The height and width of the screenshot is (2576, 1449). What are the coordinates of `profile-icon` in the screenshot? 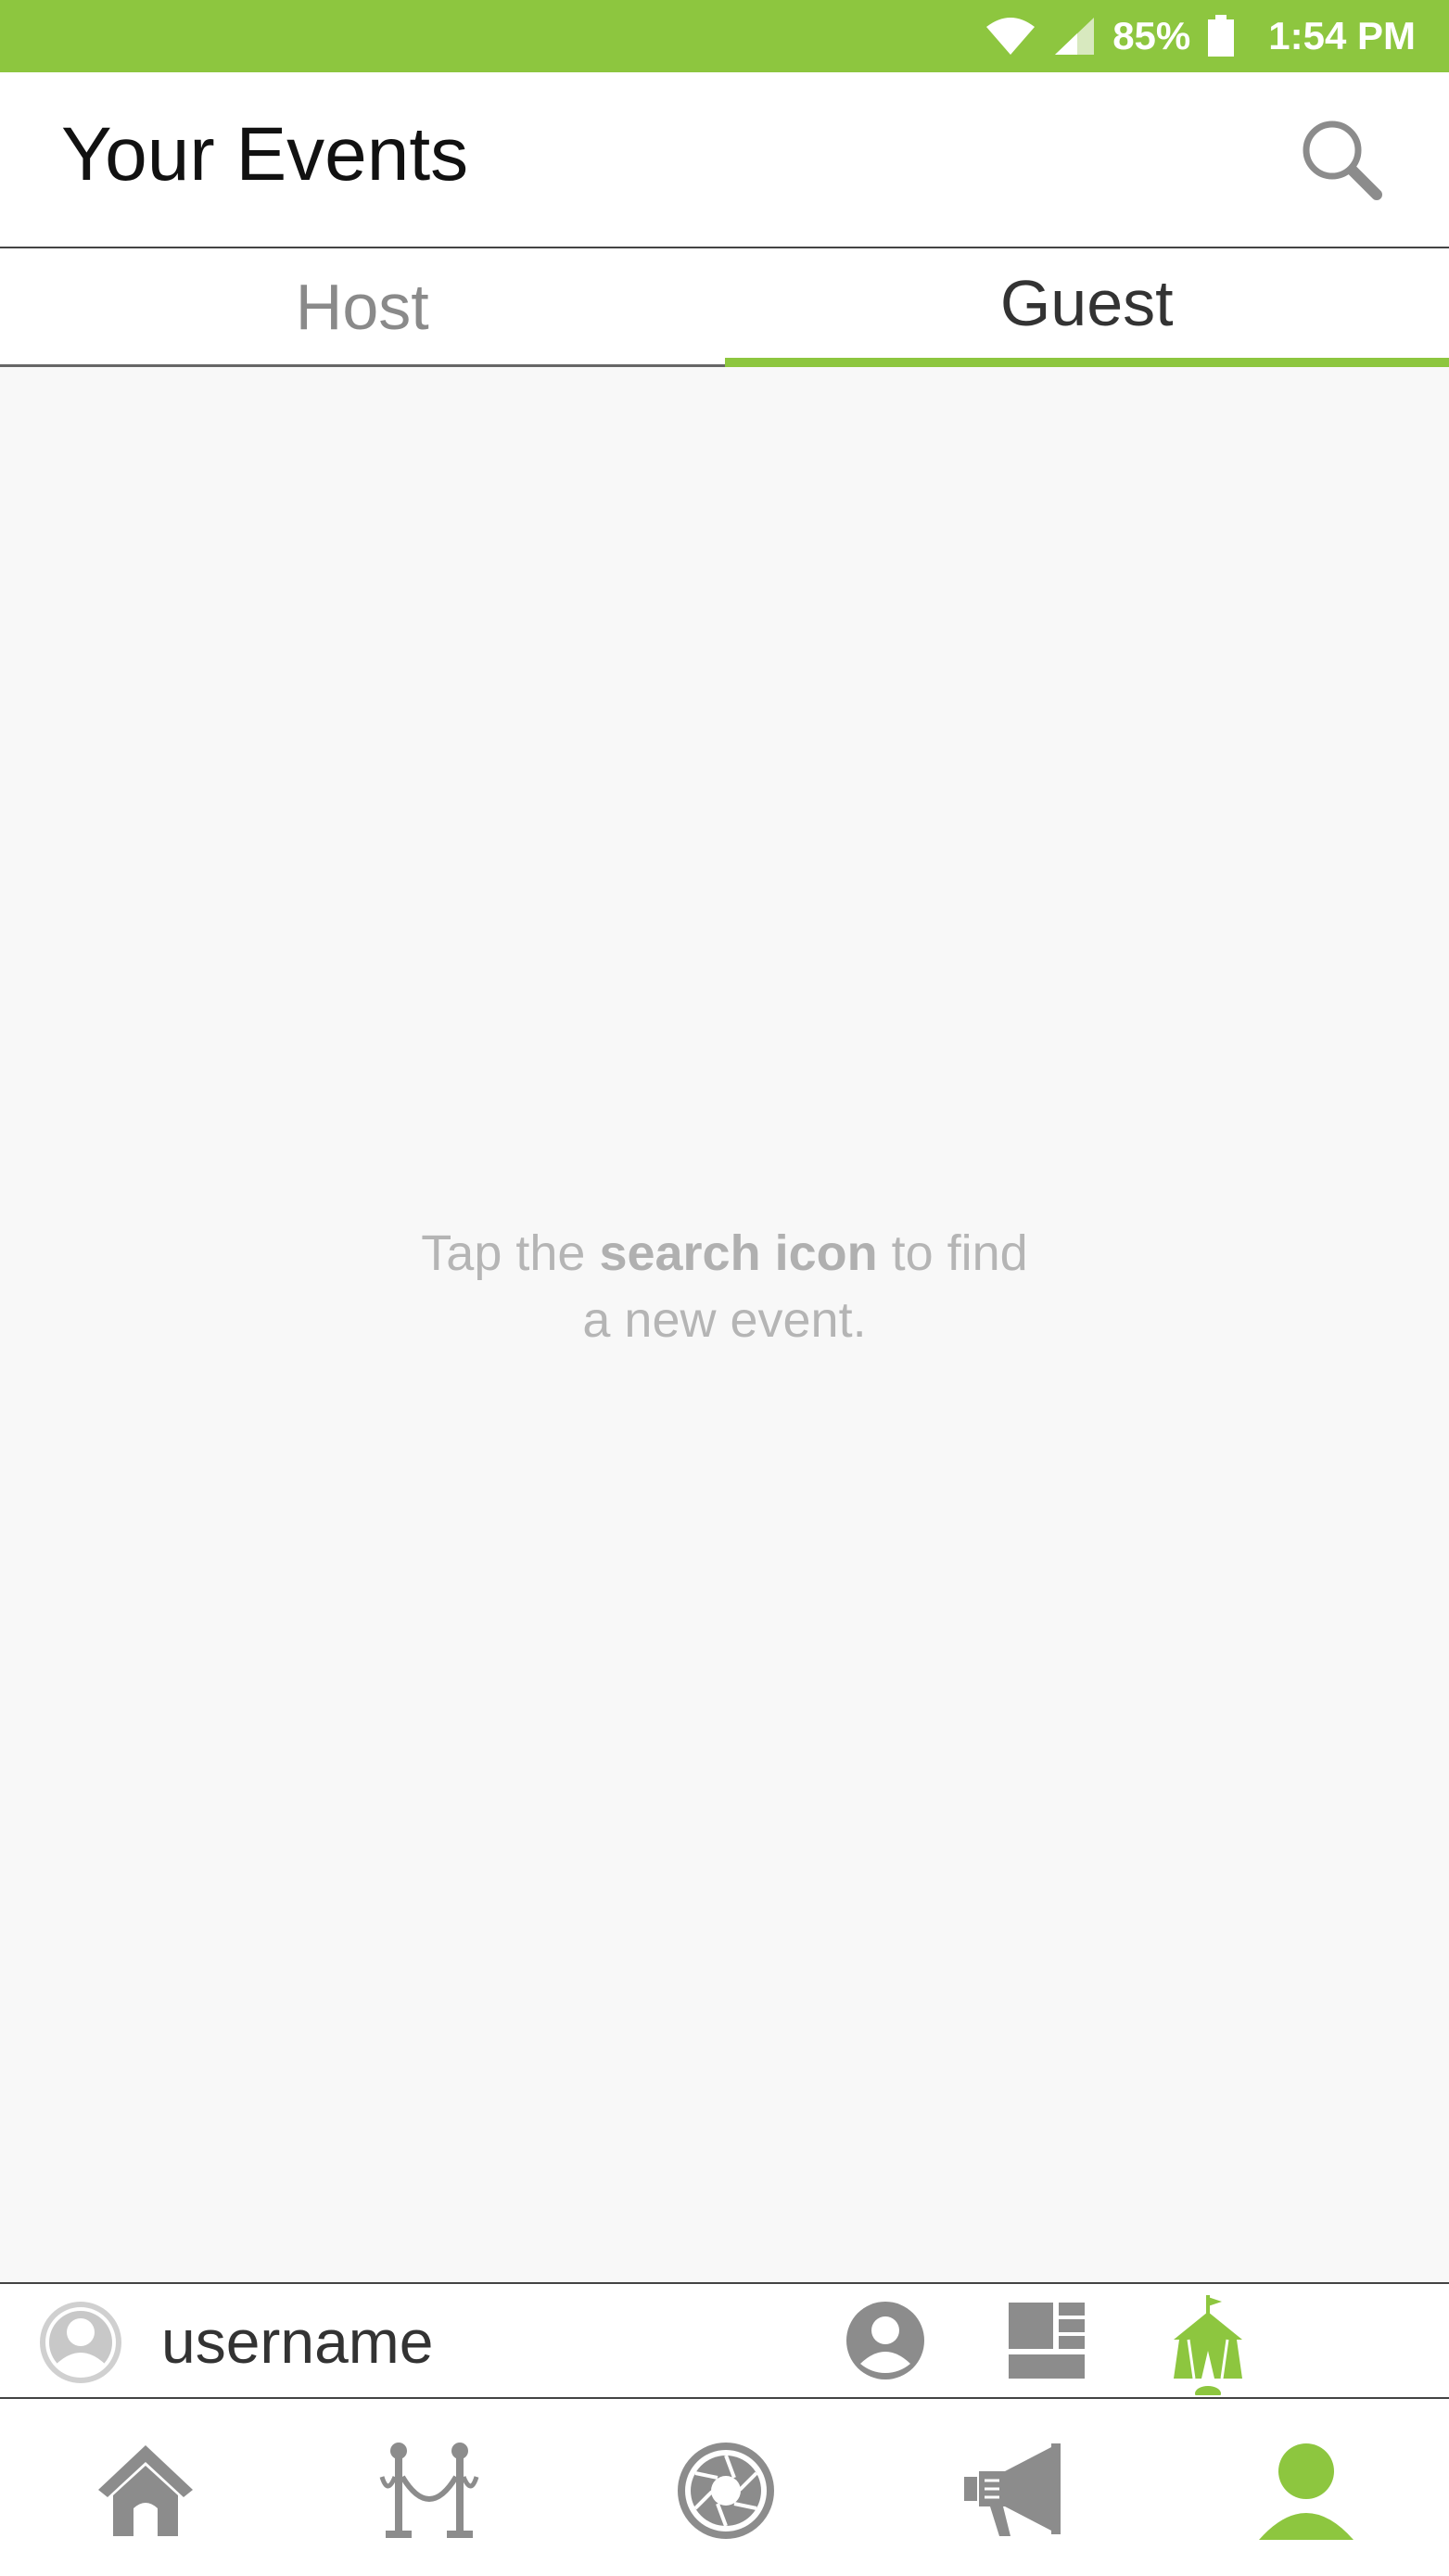 It's located at (885, 2340).